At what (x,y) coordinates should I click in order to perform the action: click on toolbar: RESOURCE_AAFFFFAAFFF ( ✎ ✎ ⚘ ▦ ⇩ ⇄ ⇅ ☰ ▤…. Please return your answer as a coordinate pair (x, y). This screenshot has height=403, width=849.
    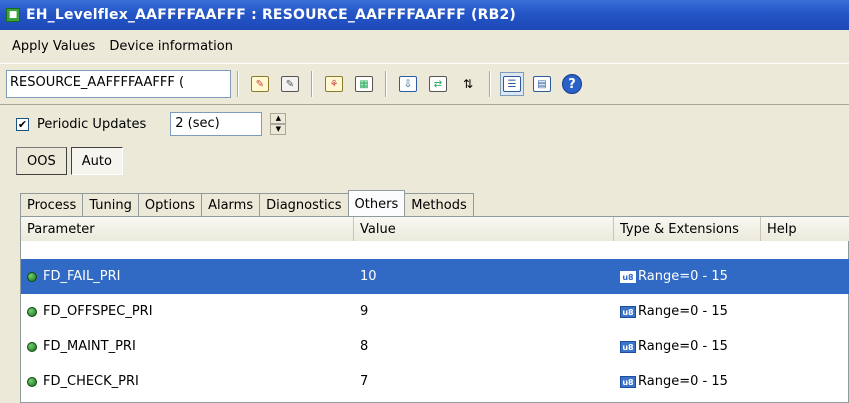
    Looking at the image, I should click on (424, 84).